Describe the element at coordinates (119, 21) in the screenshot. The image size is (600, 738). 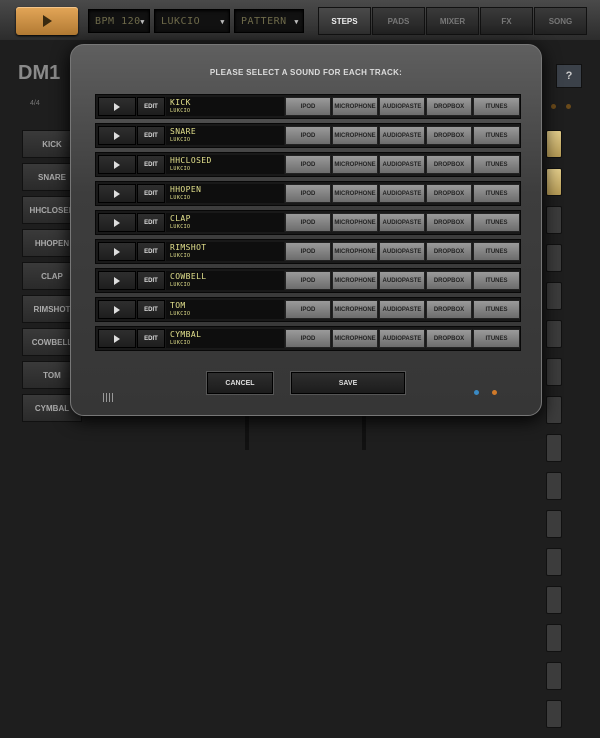
I see `bpm-select: BPM 120 ▼` at that location.